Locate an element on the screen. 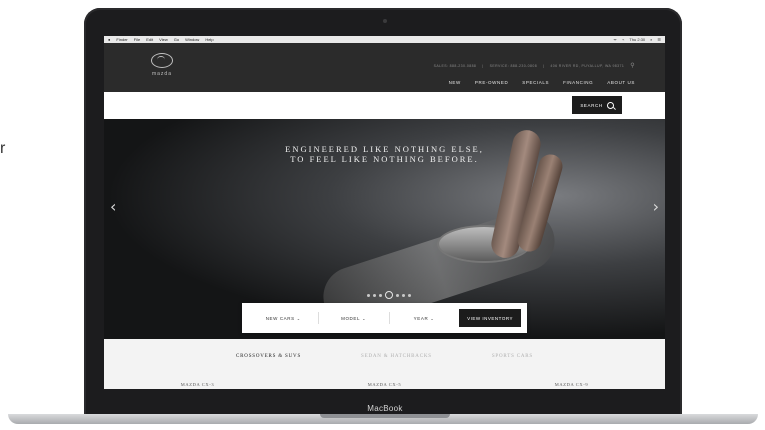 The height and width of the screenshot is (430, 765). spotlight-icon: ⌕ is located at coordinates (651, 40).